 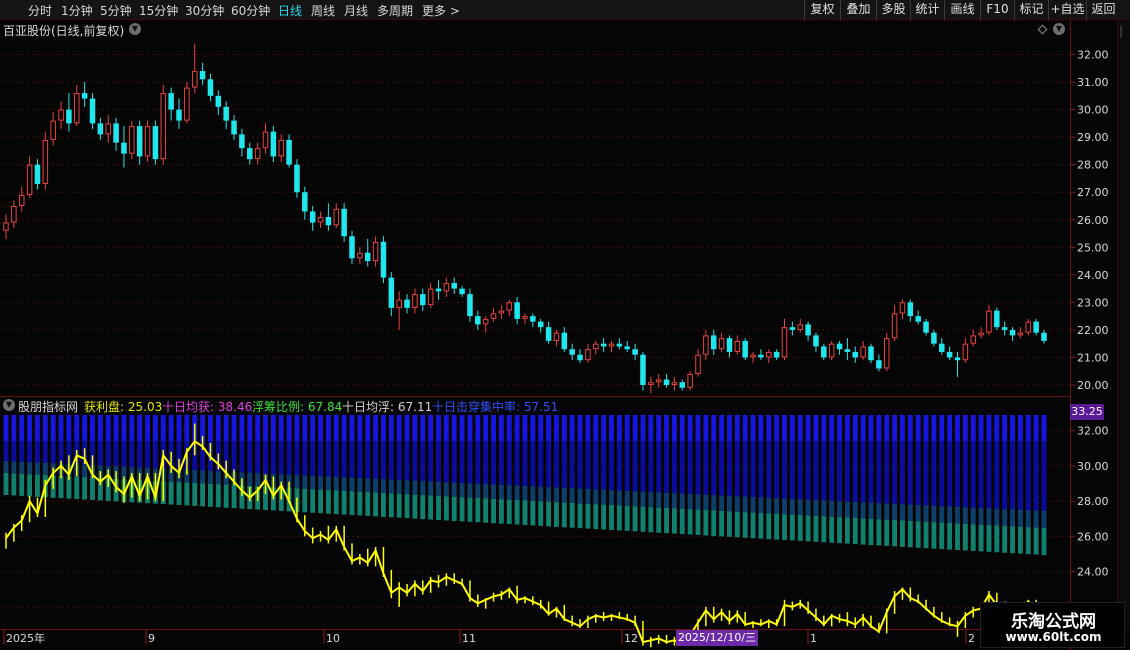 I want to click on draw-line-button: 画线, so click(x=962, y=10).